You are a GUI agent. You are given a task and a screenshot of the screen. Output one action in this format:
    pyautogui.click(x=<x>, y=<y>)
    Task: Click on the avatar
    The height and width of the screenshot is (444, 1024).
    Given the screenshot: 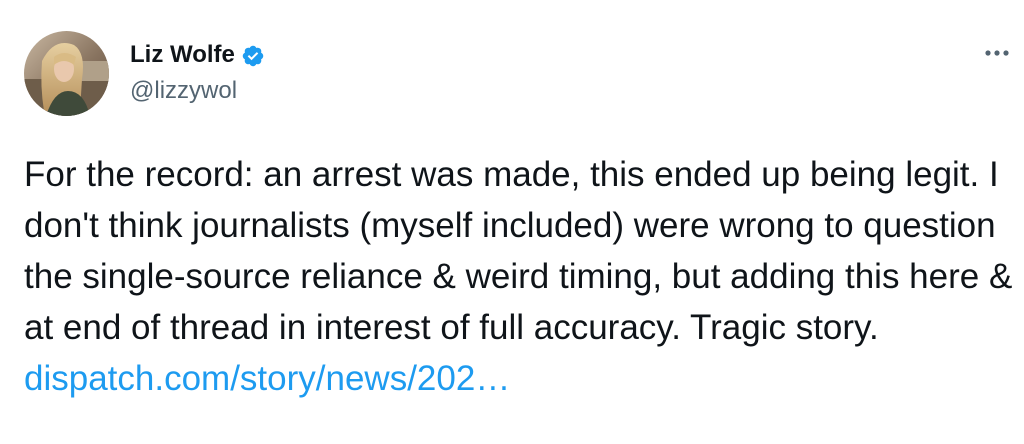 What is the action you would take?
    pyautogui.click(x=66, y=73)
    